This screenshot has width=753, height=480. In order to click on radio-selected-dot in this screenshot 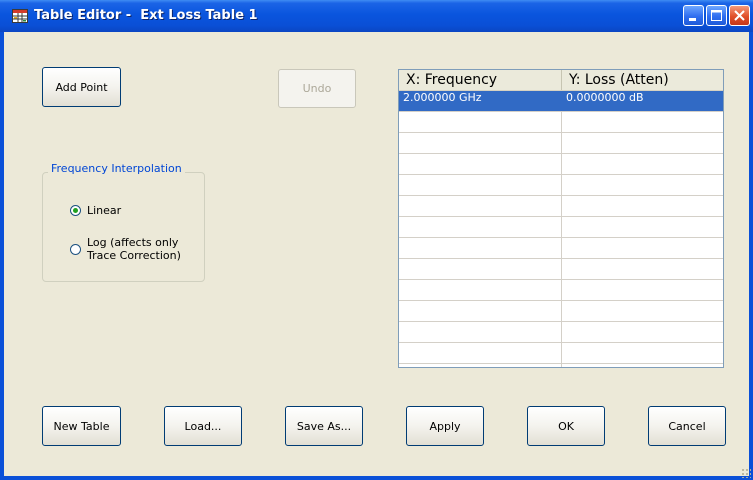, I will do `click(75, 210)`.